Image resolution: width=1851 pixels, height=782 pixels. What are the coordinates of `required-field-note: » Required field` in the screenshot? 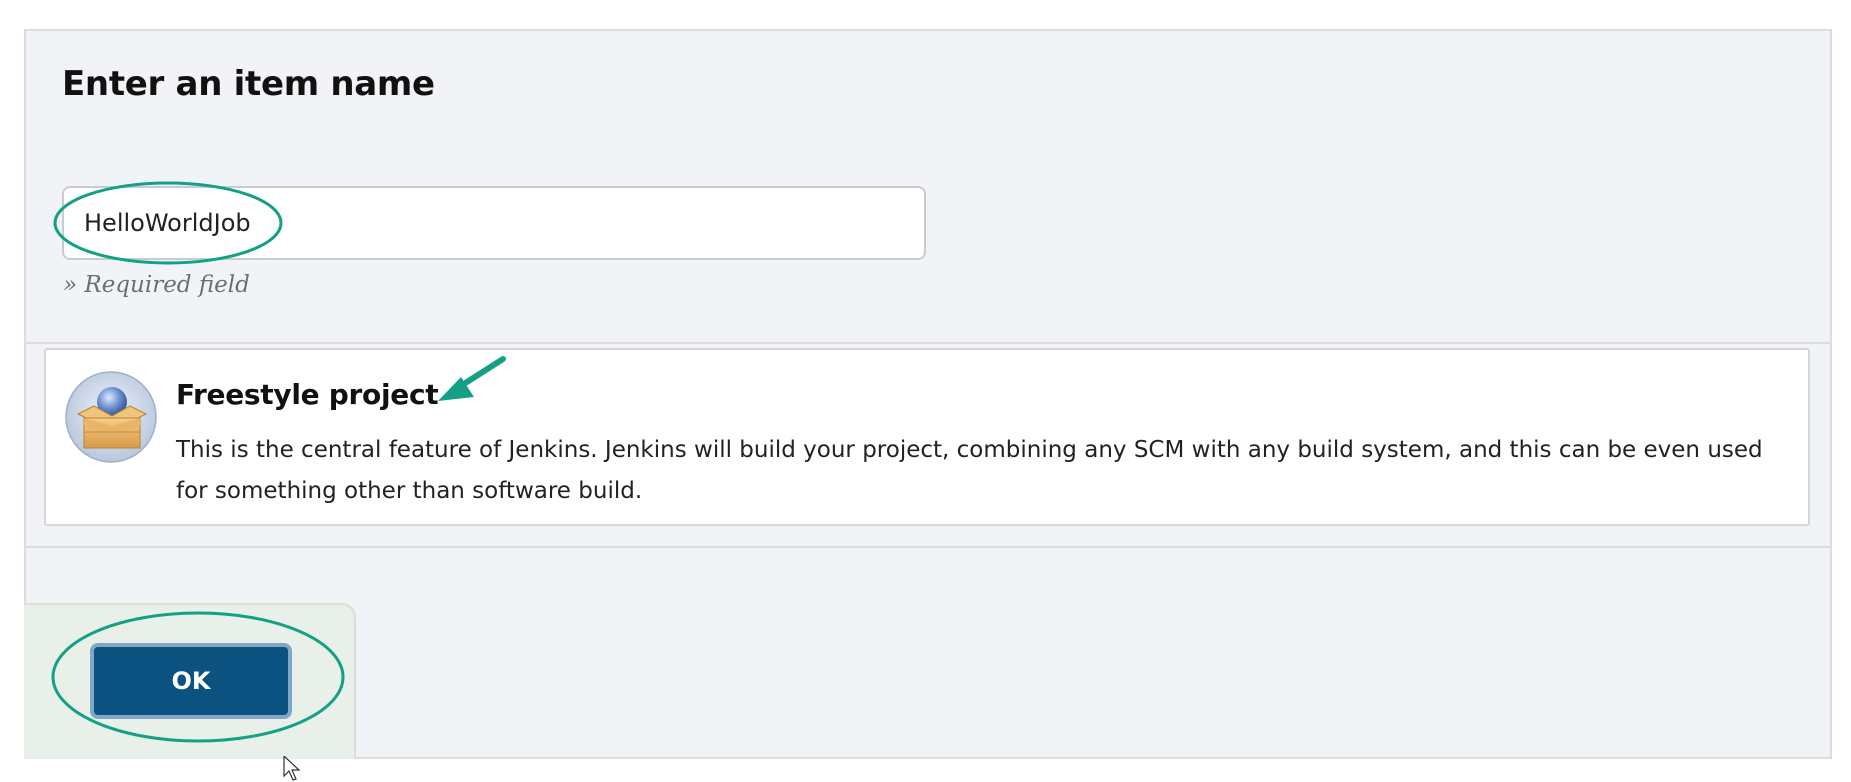 It's located at (156, 285).